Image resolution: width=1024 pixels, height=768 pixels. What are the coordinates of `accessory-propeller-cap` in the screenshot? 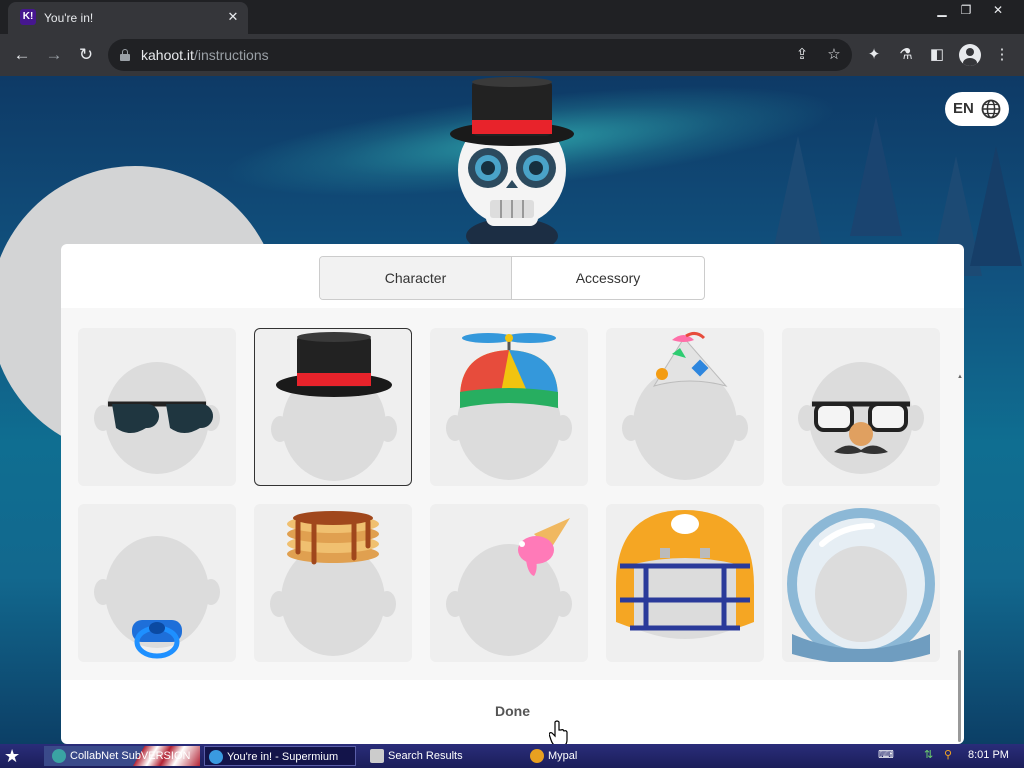 It's located at (509, 407).